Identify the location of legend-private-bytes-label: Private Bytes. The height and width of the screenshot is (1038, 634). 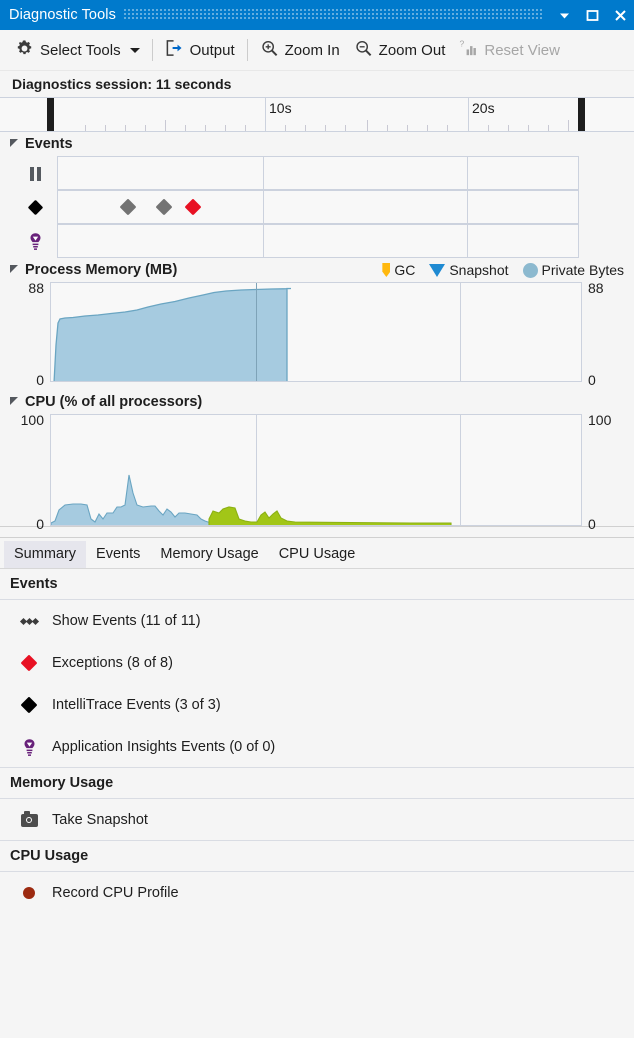
(582, 270).